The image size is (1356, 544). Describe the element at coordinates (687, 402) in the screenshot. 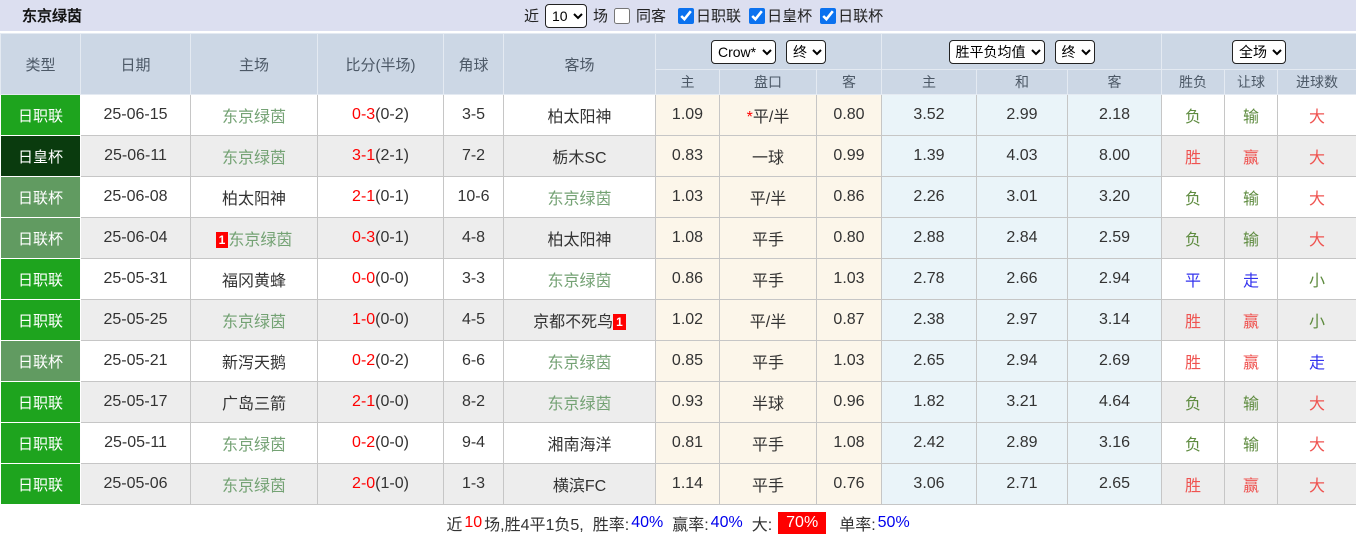

I see `odds-home-cell: 0.93` at that location.